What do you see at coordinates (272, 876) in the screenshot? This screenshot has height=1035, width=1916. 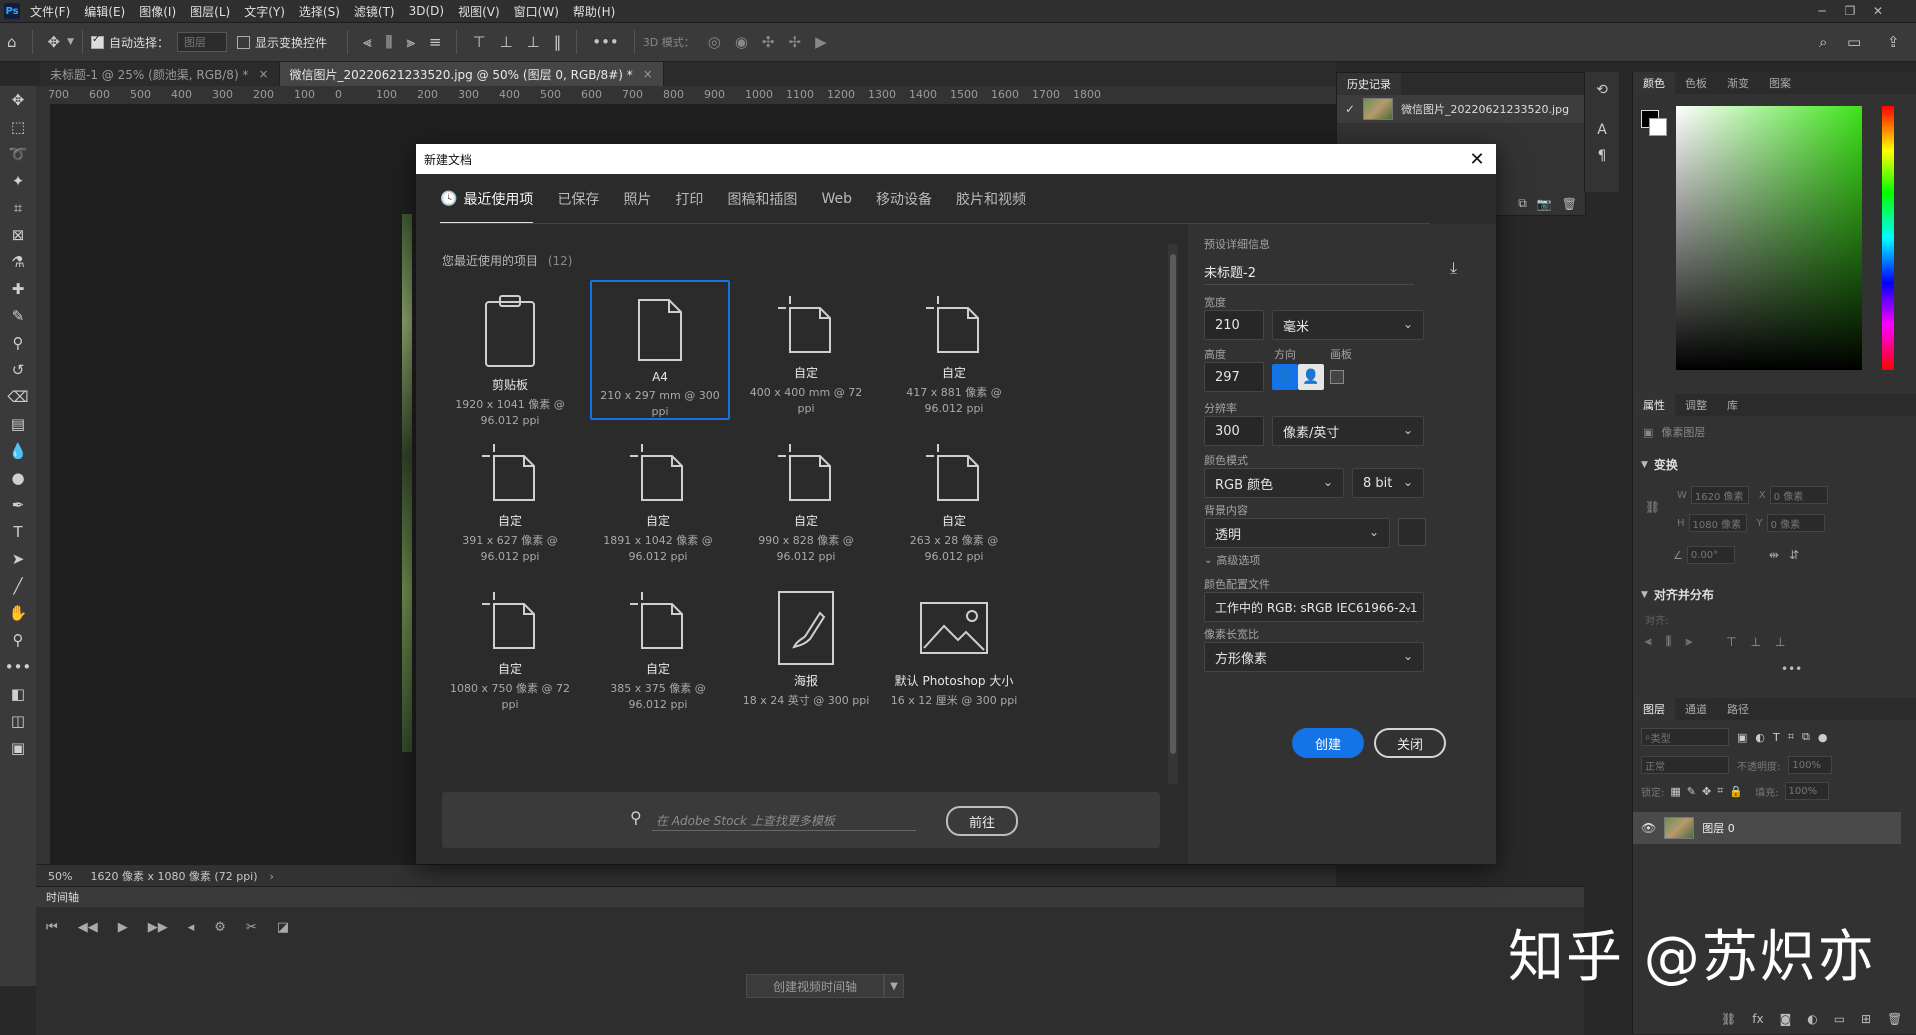 I see `chevron-right-icon: ›` at bounding box center [272, 876].